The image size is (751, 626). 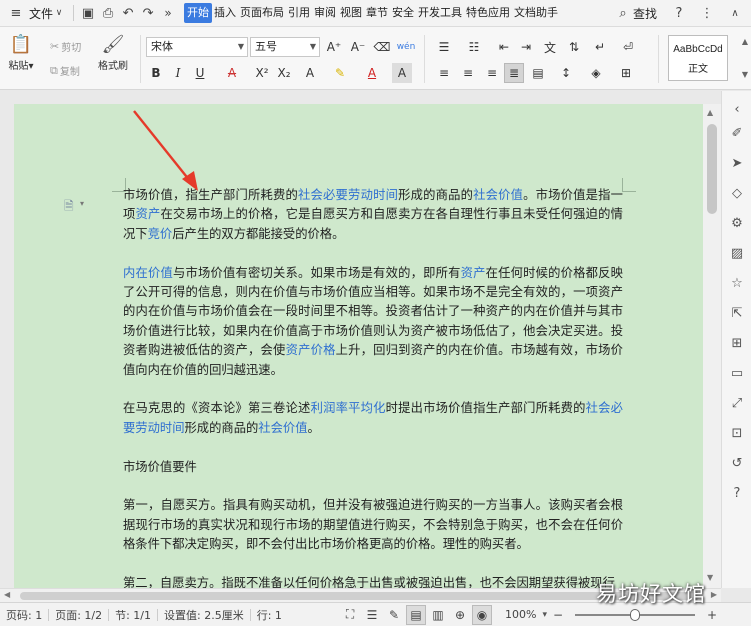 What do you see at coordinates (262, 13) in the screenshot?
I see `tab-2: 页面布局` at bounding box center [262, 13].